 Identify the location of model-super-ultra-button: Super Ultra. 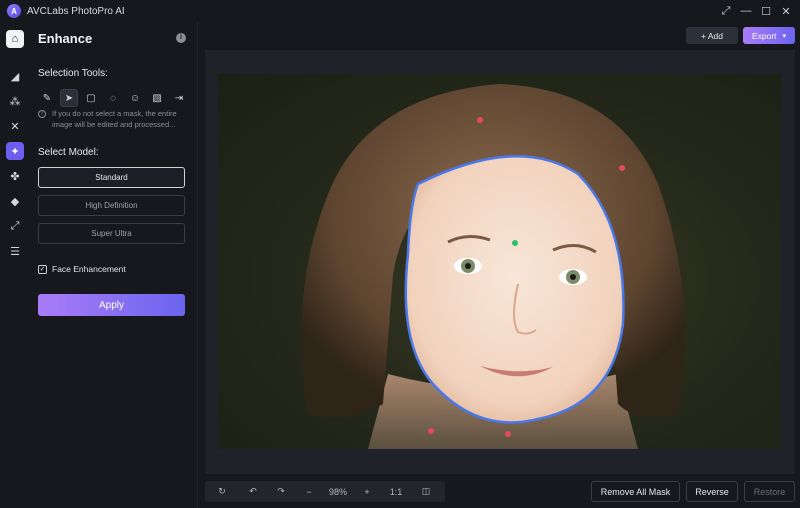
(111, 233).